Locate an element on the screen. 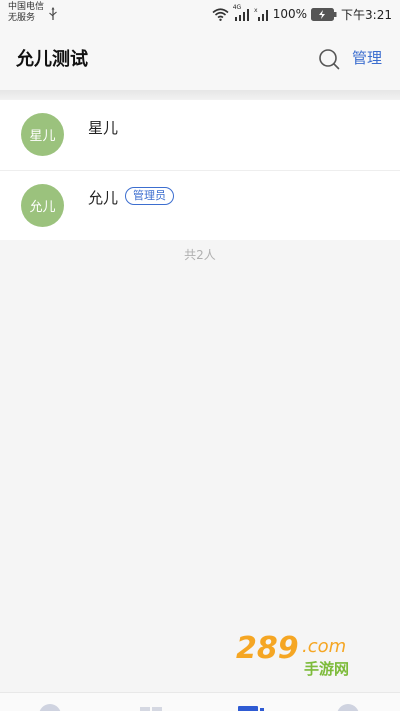 This screenshot has width=400, height=711. status-bar: 中国电信 无服务 4G x 100% 下午3:21 is located at coordinates (200, 14).